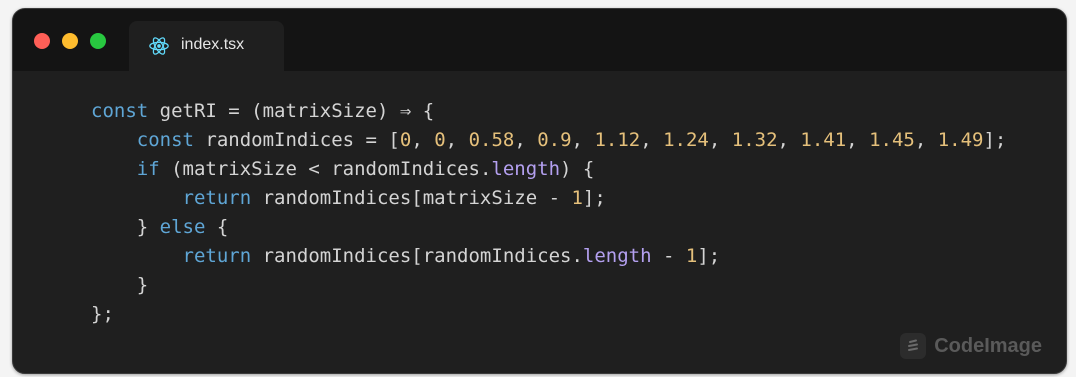 This screenshot has height=377, width=1076. I want to click on watermark-label: CodeImage, so click(988, 345).